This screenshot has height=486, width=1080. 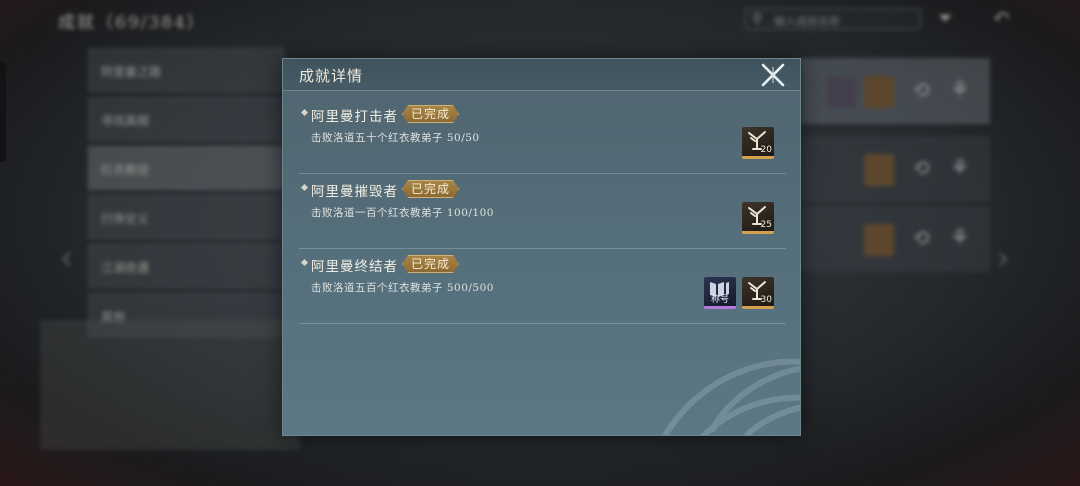 What do you see at coordinates (395, 138) in the screenshot?
I see `achievement-description: 击败洛道五十个红衣教弟子 50/50` at bounding box center [395, 138].